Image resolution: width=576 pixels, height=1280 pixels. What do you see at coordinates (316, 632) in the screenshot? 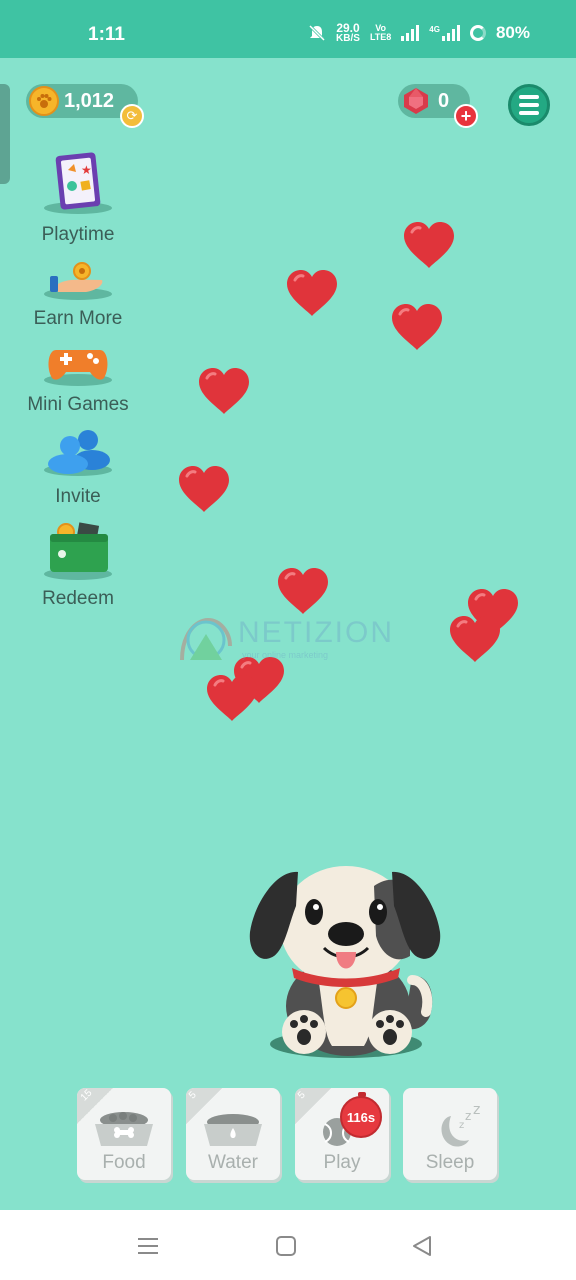
I see `watermark-text: NETIZION` at bounding box center [316, 632].